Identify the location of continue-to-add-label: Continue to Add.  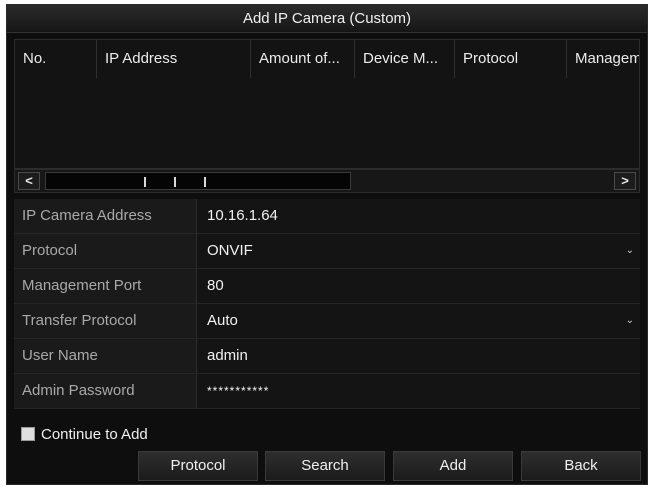
(94, 434).